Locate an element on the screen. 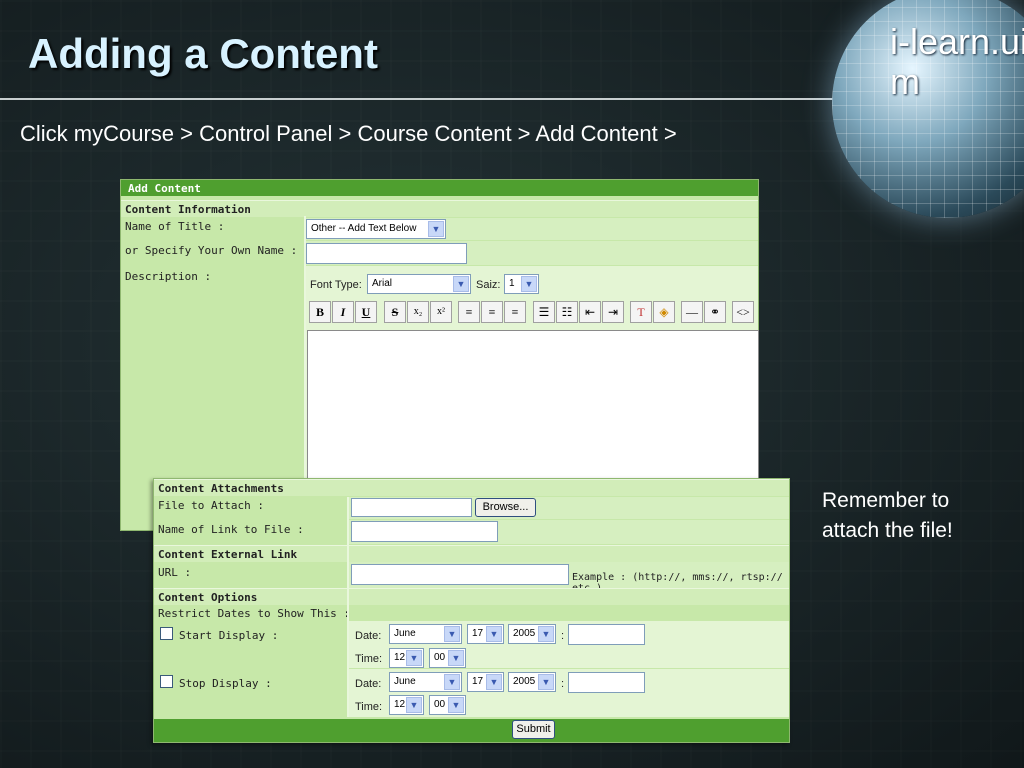  url-input is located at coordinates (460, 574).